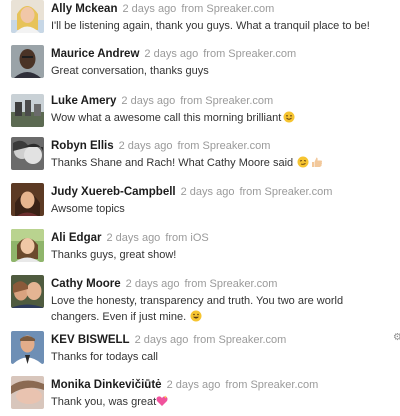  What do you see at coordinates (114, 255) in the screenshot?
I see `comment-text: Thanks guys, great show!` at bounding box center [114, 255].